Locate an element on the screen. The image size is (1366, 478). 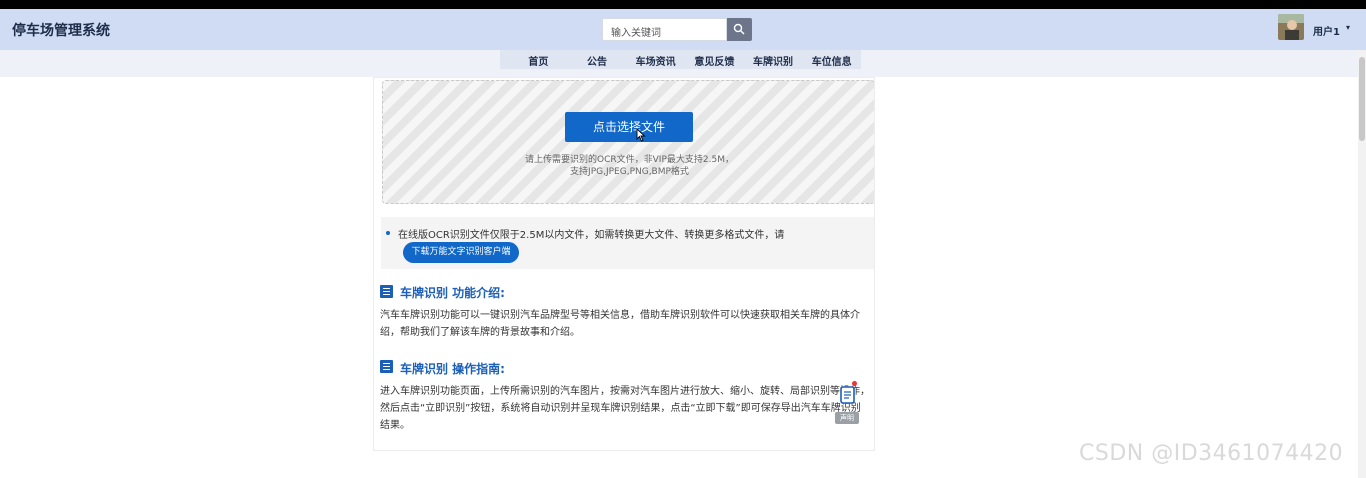
nav-item-feedback: 意见反馈 is located at coordinates (714, 59).